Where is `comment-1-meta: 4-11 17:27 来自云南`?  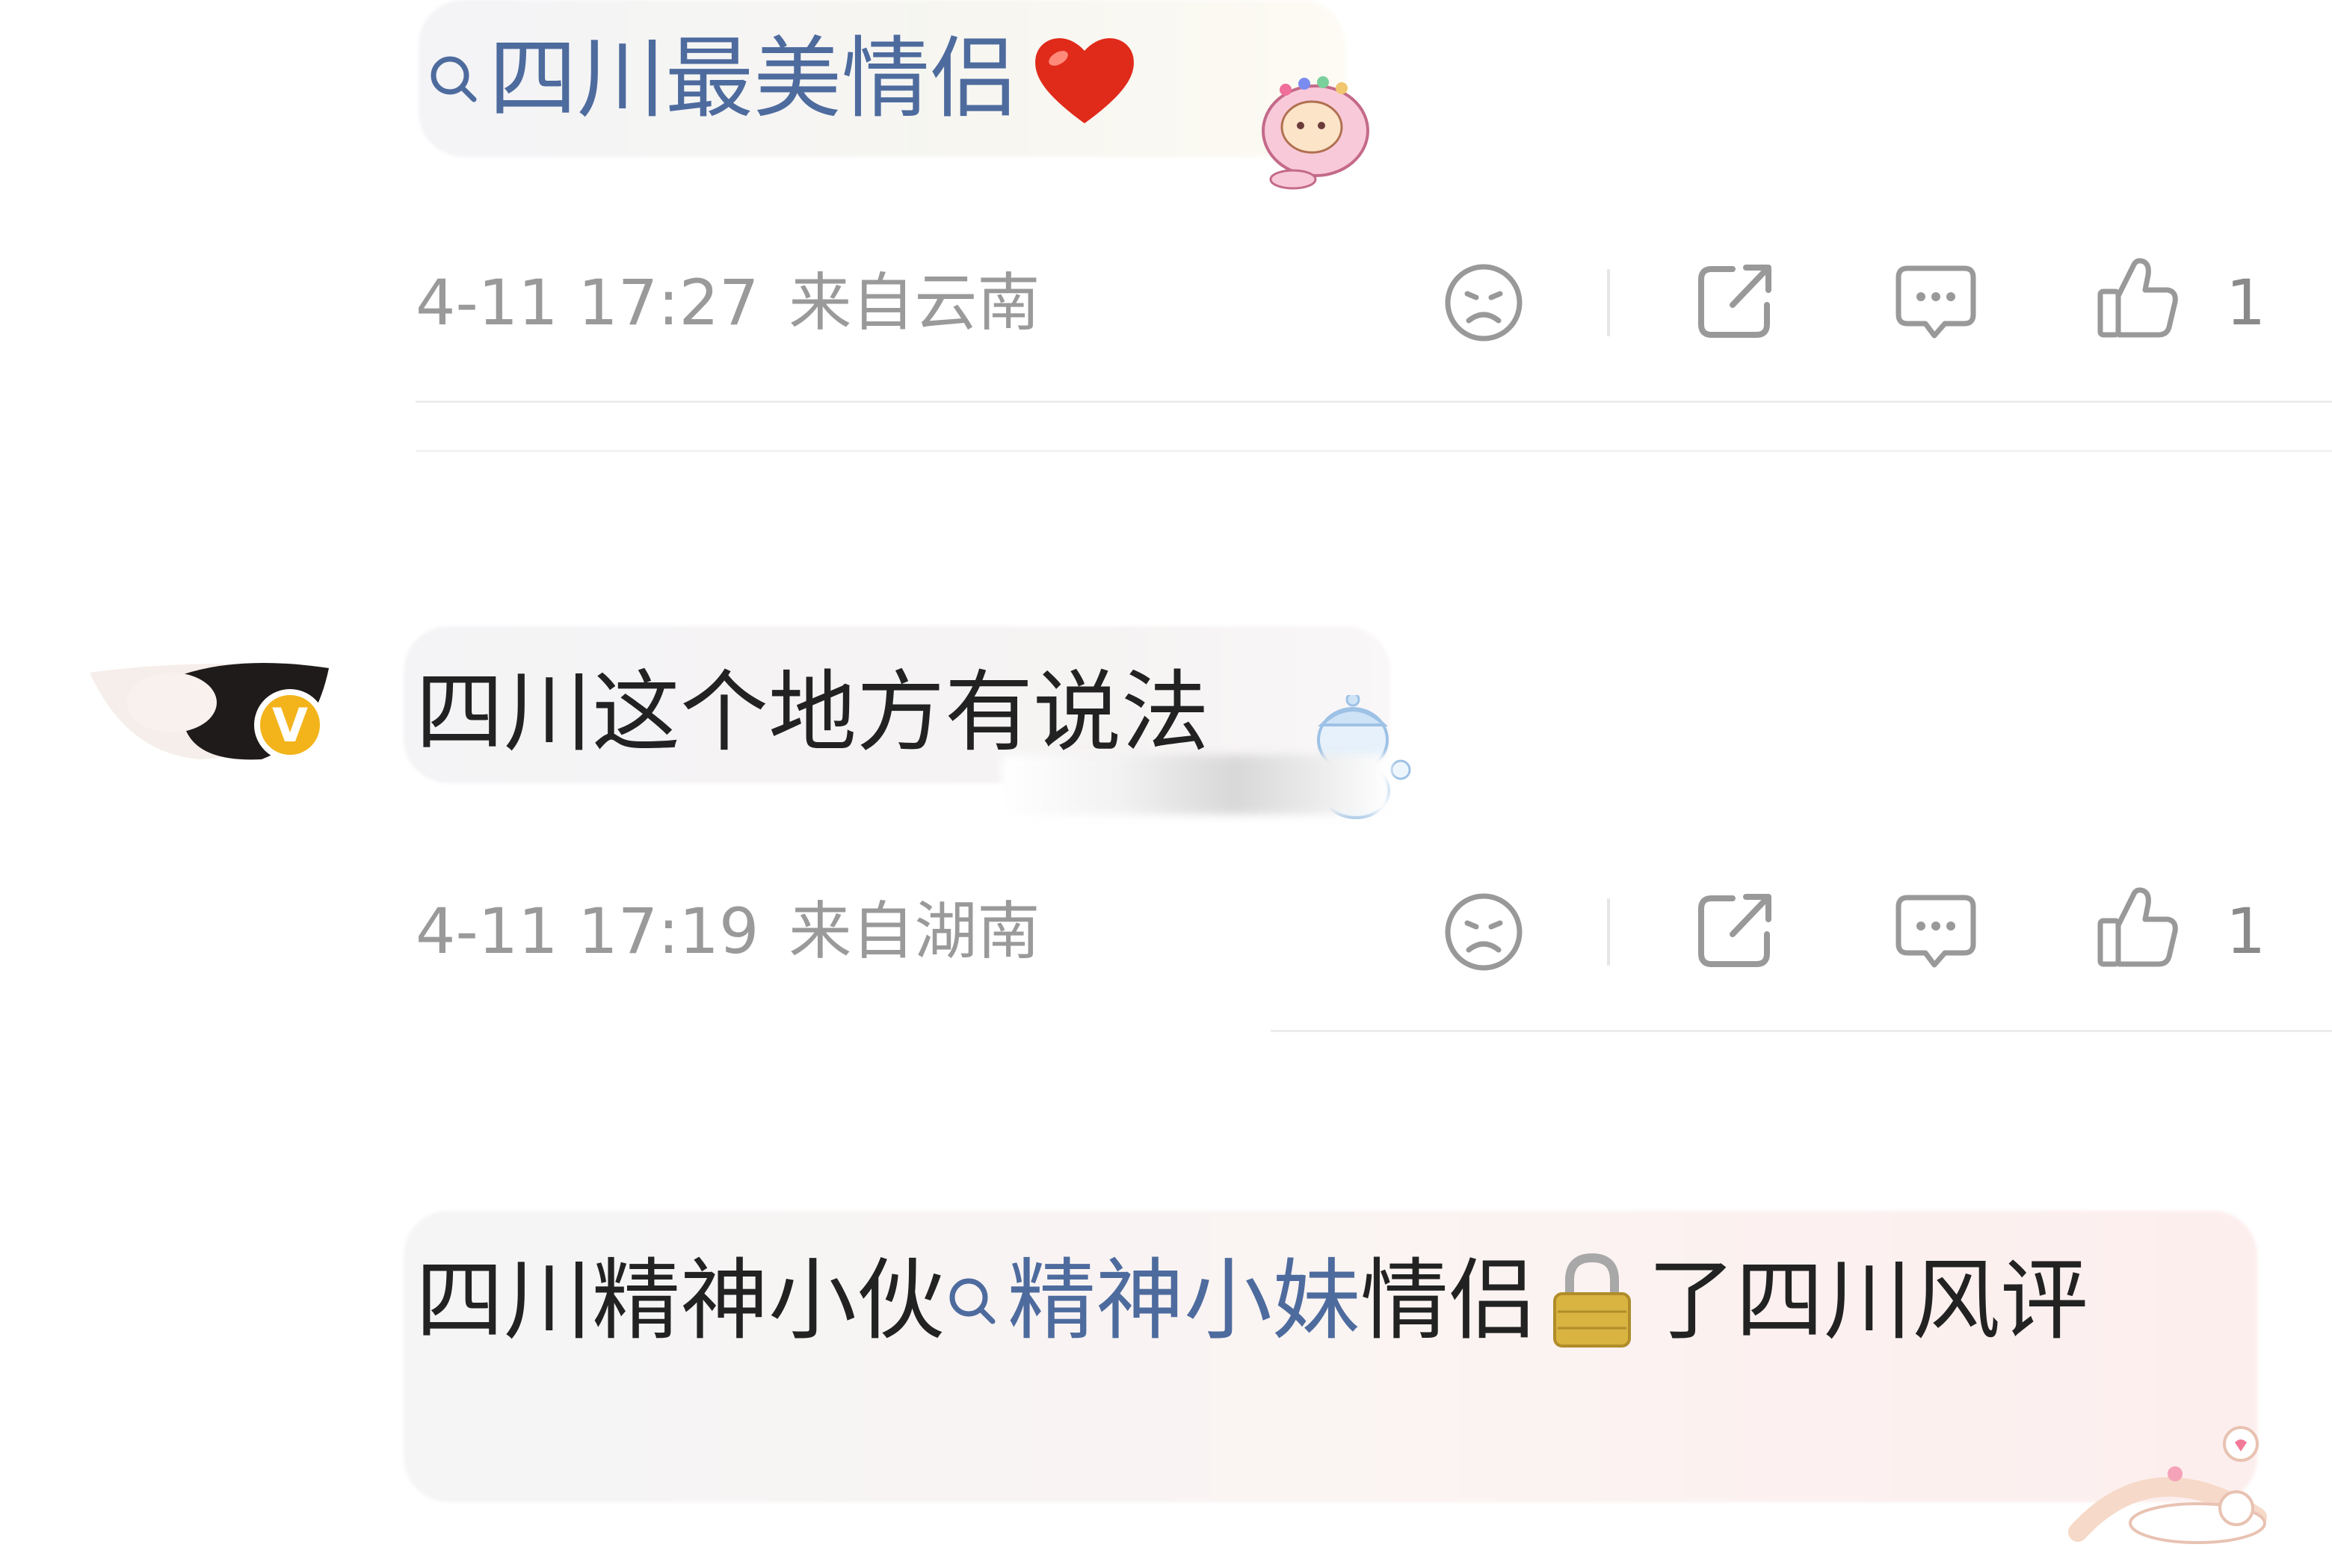 comment-1-meta: 4-11 17:27 来自云南 is located at coordinates (728, 302).